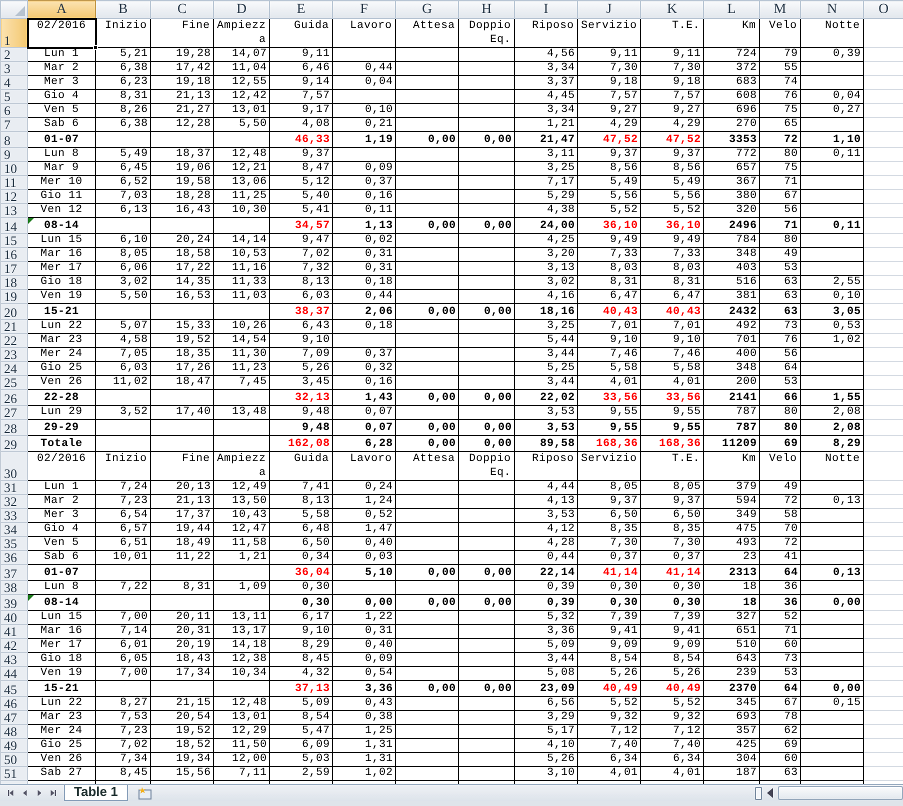  What do you see at coordinates (14, 398) in the screenshot?
I see `row-header: 26` at bounding box center [14, 398].